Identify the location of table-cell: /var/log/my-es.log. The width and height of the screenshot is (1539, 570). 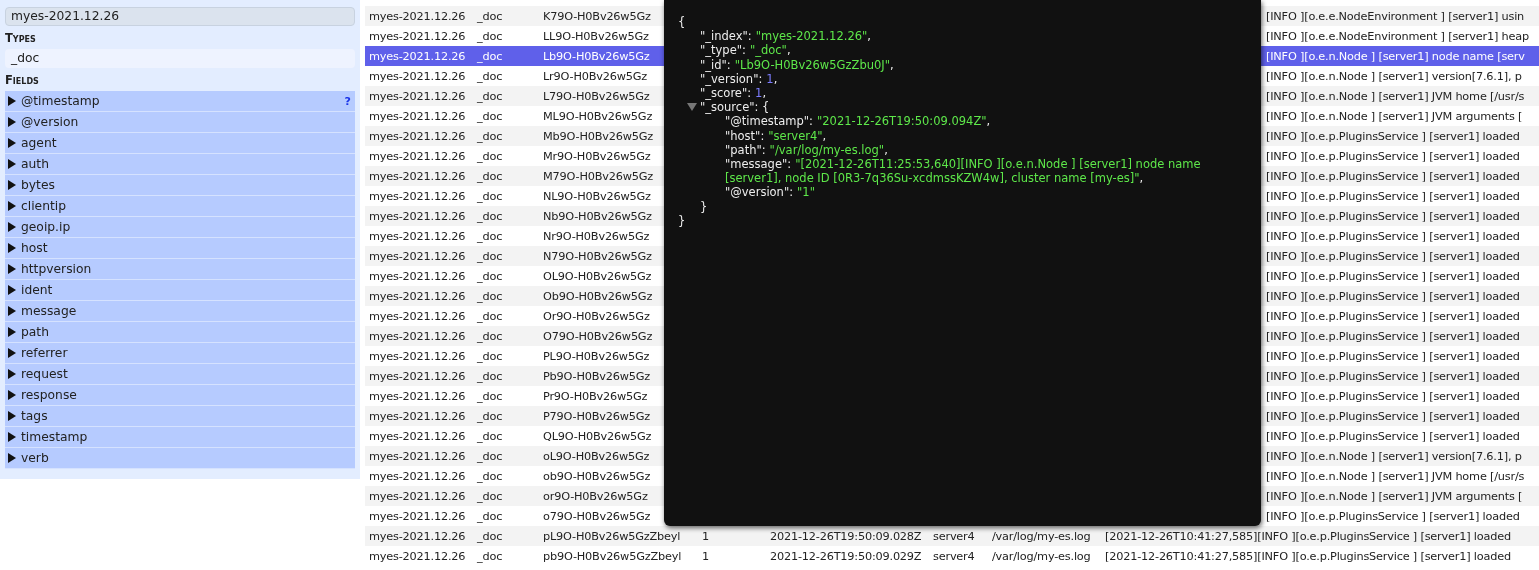
(1041, 536).